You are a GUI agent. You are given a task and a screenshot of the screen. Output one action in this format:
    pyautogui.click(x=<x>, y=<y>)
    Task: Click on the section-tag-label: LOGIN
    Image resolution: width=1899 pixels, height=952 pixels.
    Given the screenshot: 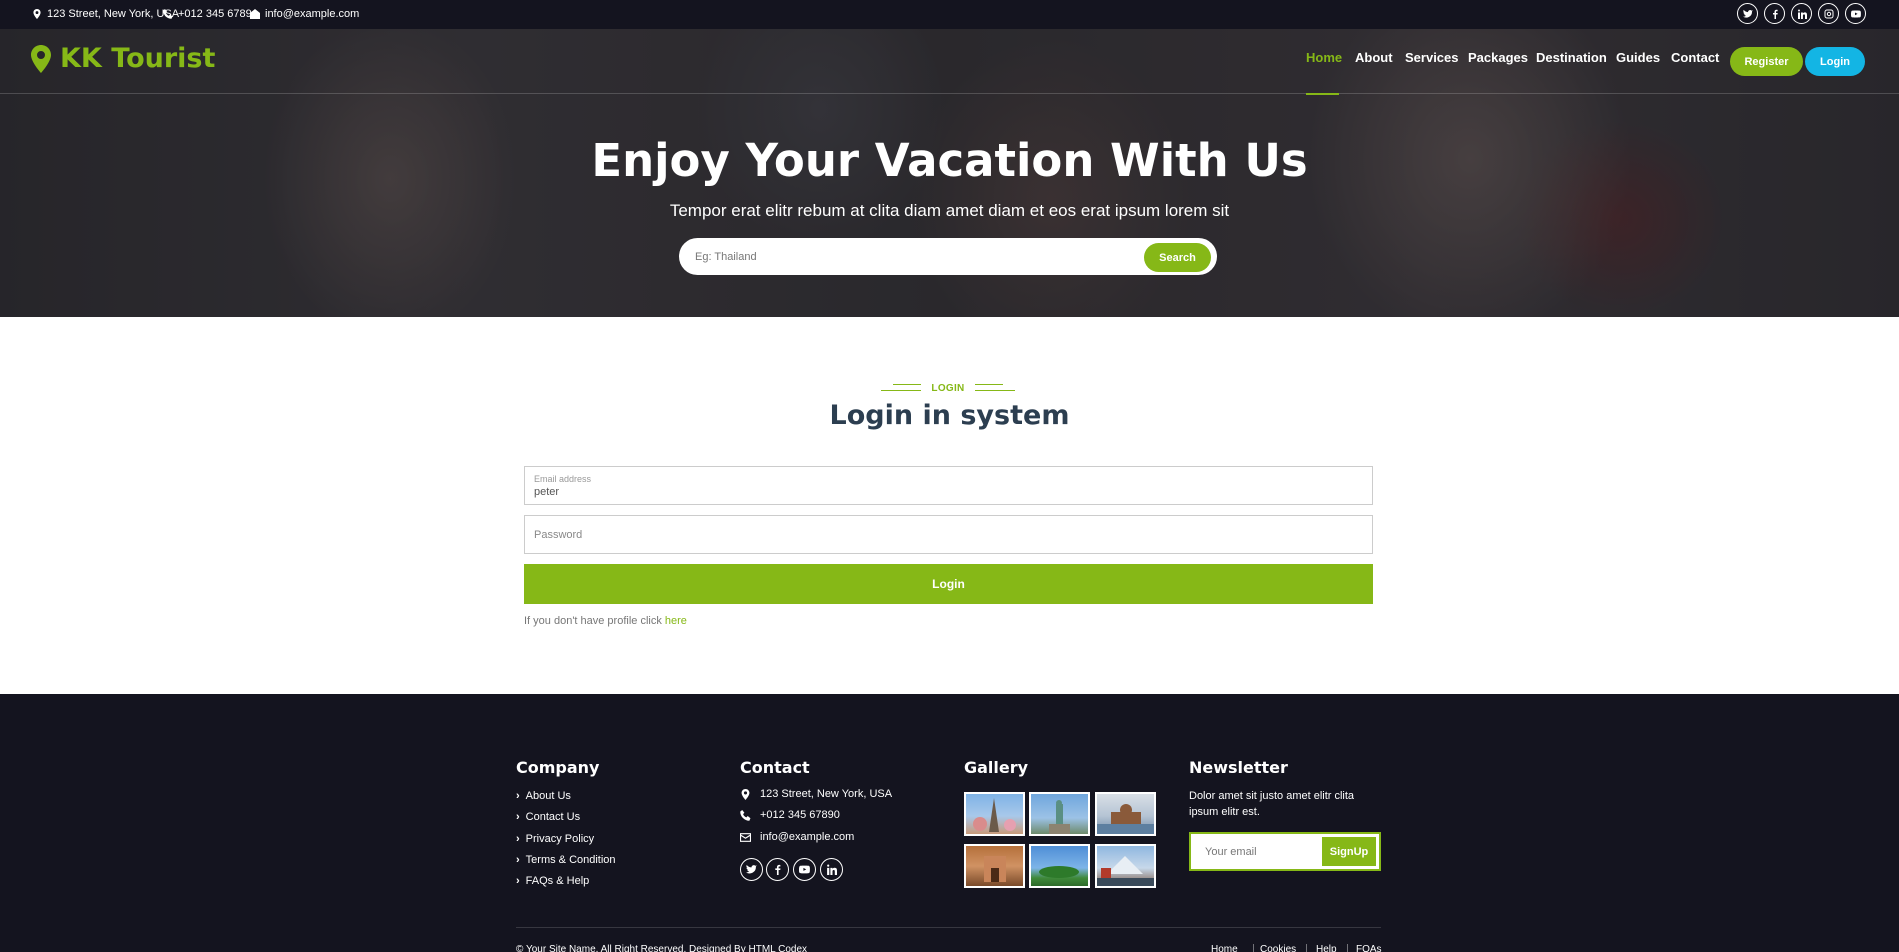 What is the action you would take?
    pyautogui.click(x=948, y=388)
    